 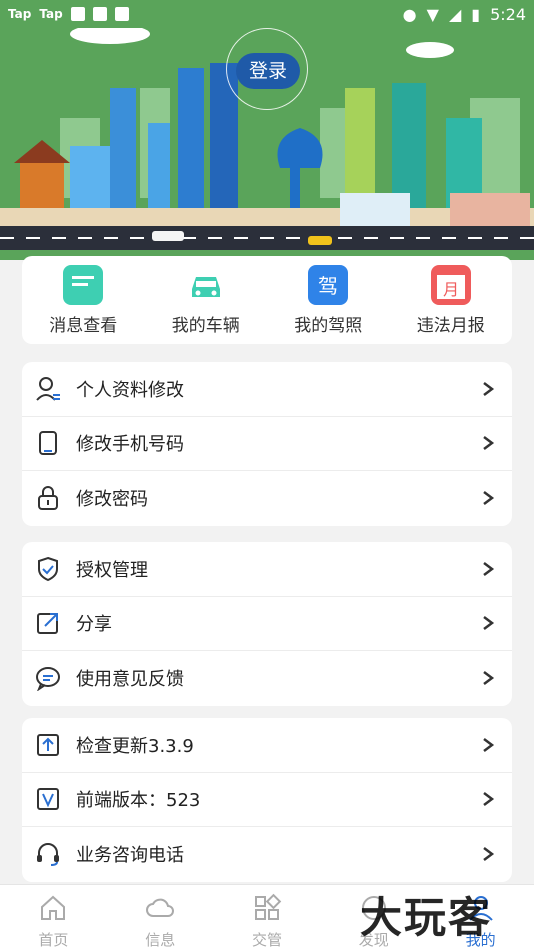 What do you see at coordinates (138, 801) in the screenshot?
I see `menu-item-label: 前端版本：523` at bounding box center [138, 801].